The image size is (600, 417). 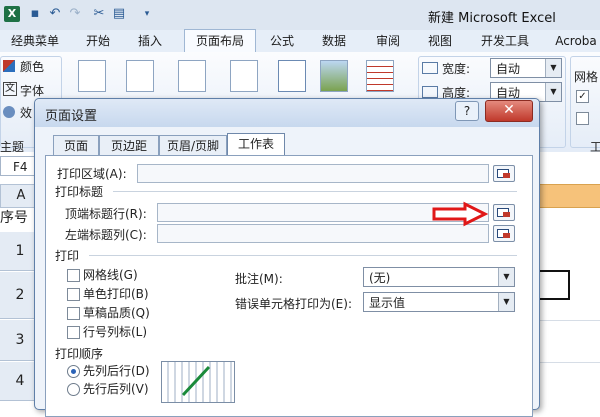 What do you see at coordinates (73, 332) in the screenshot?
I see `row-col-headings-checkbox` at bounding box center [73, 332].